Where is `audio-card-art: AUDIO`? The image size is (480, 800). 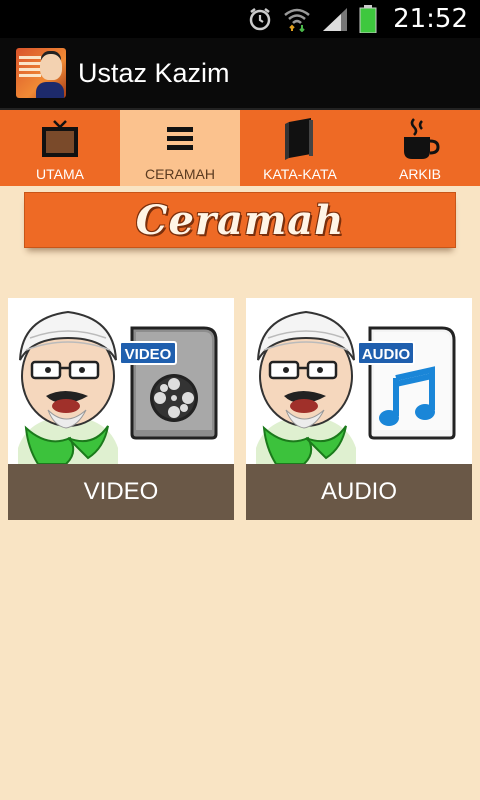 audio-card-art: AUDIO is located at coordinates (359, 381).